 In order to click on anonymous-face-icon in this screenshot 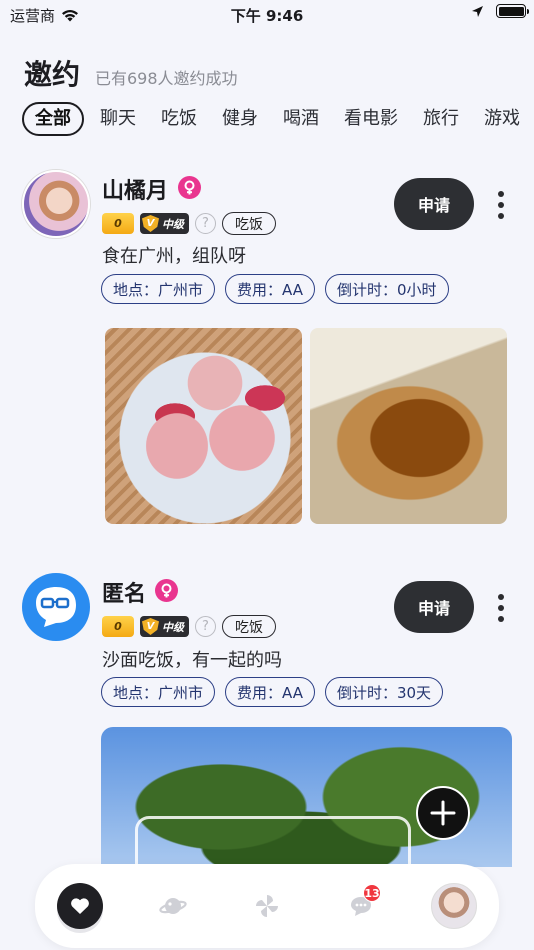, I will do `click(56, 607)`.